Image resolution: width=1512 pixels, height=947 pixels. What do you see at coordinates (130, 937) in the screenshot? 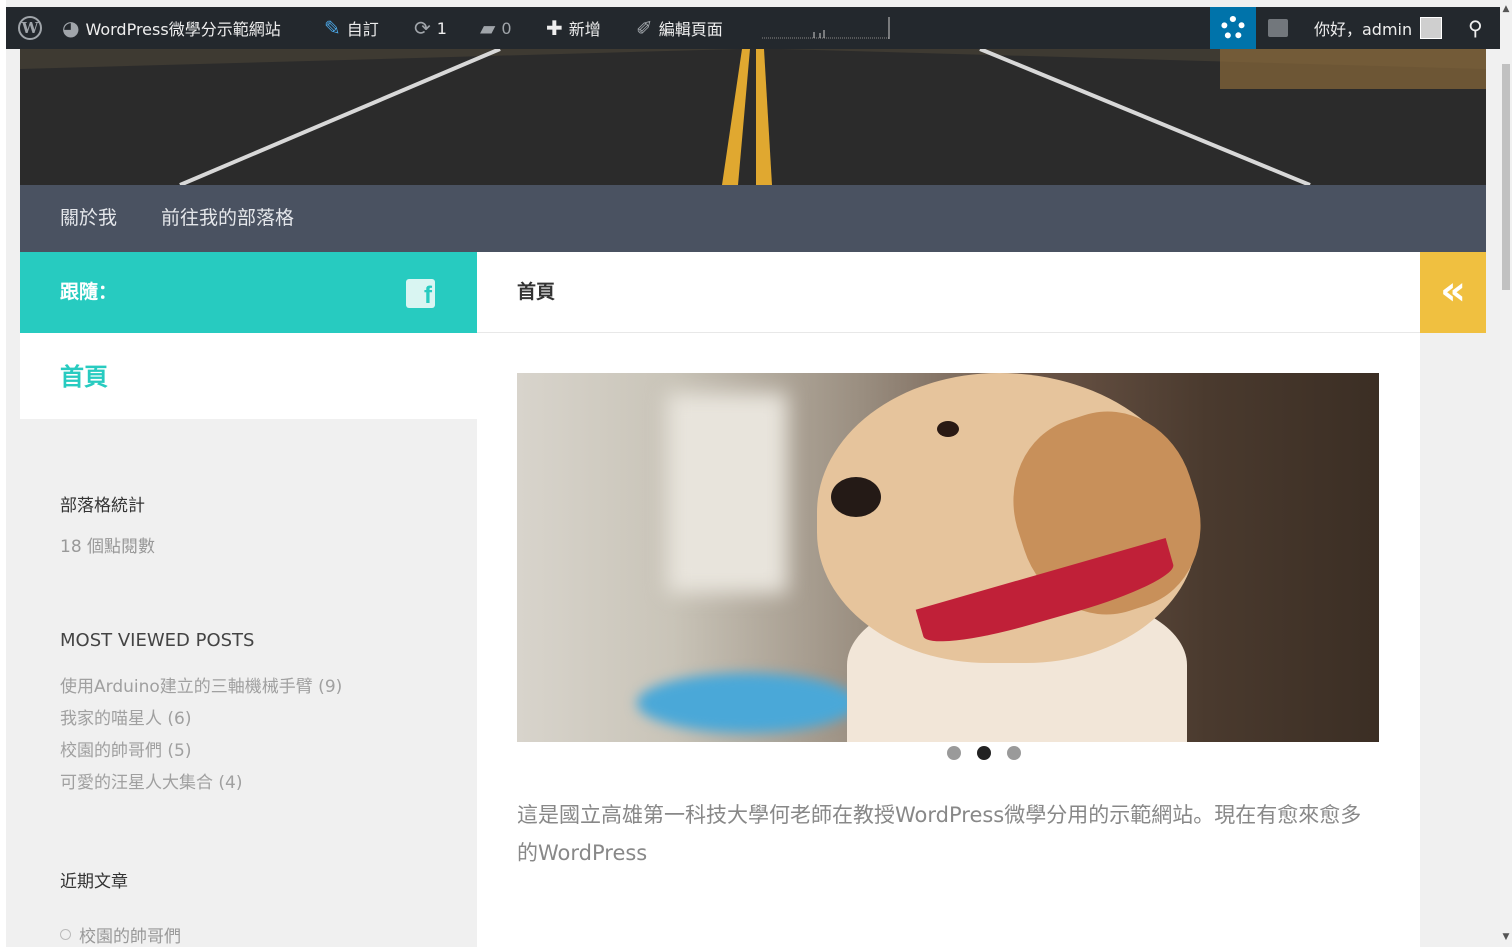
I see `recent-post-label: 校園的帥哥們` at bounding box center [130, 937].